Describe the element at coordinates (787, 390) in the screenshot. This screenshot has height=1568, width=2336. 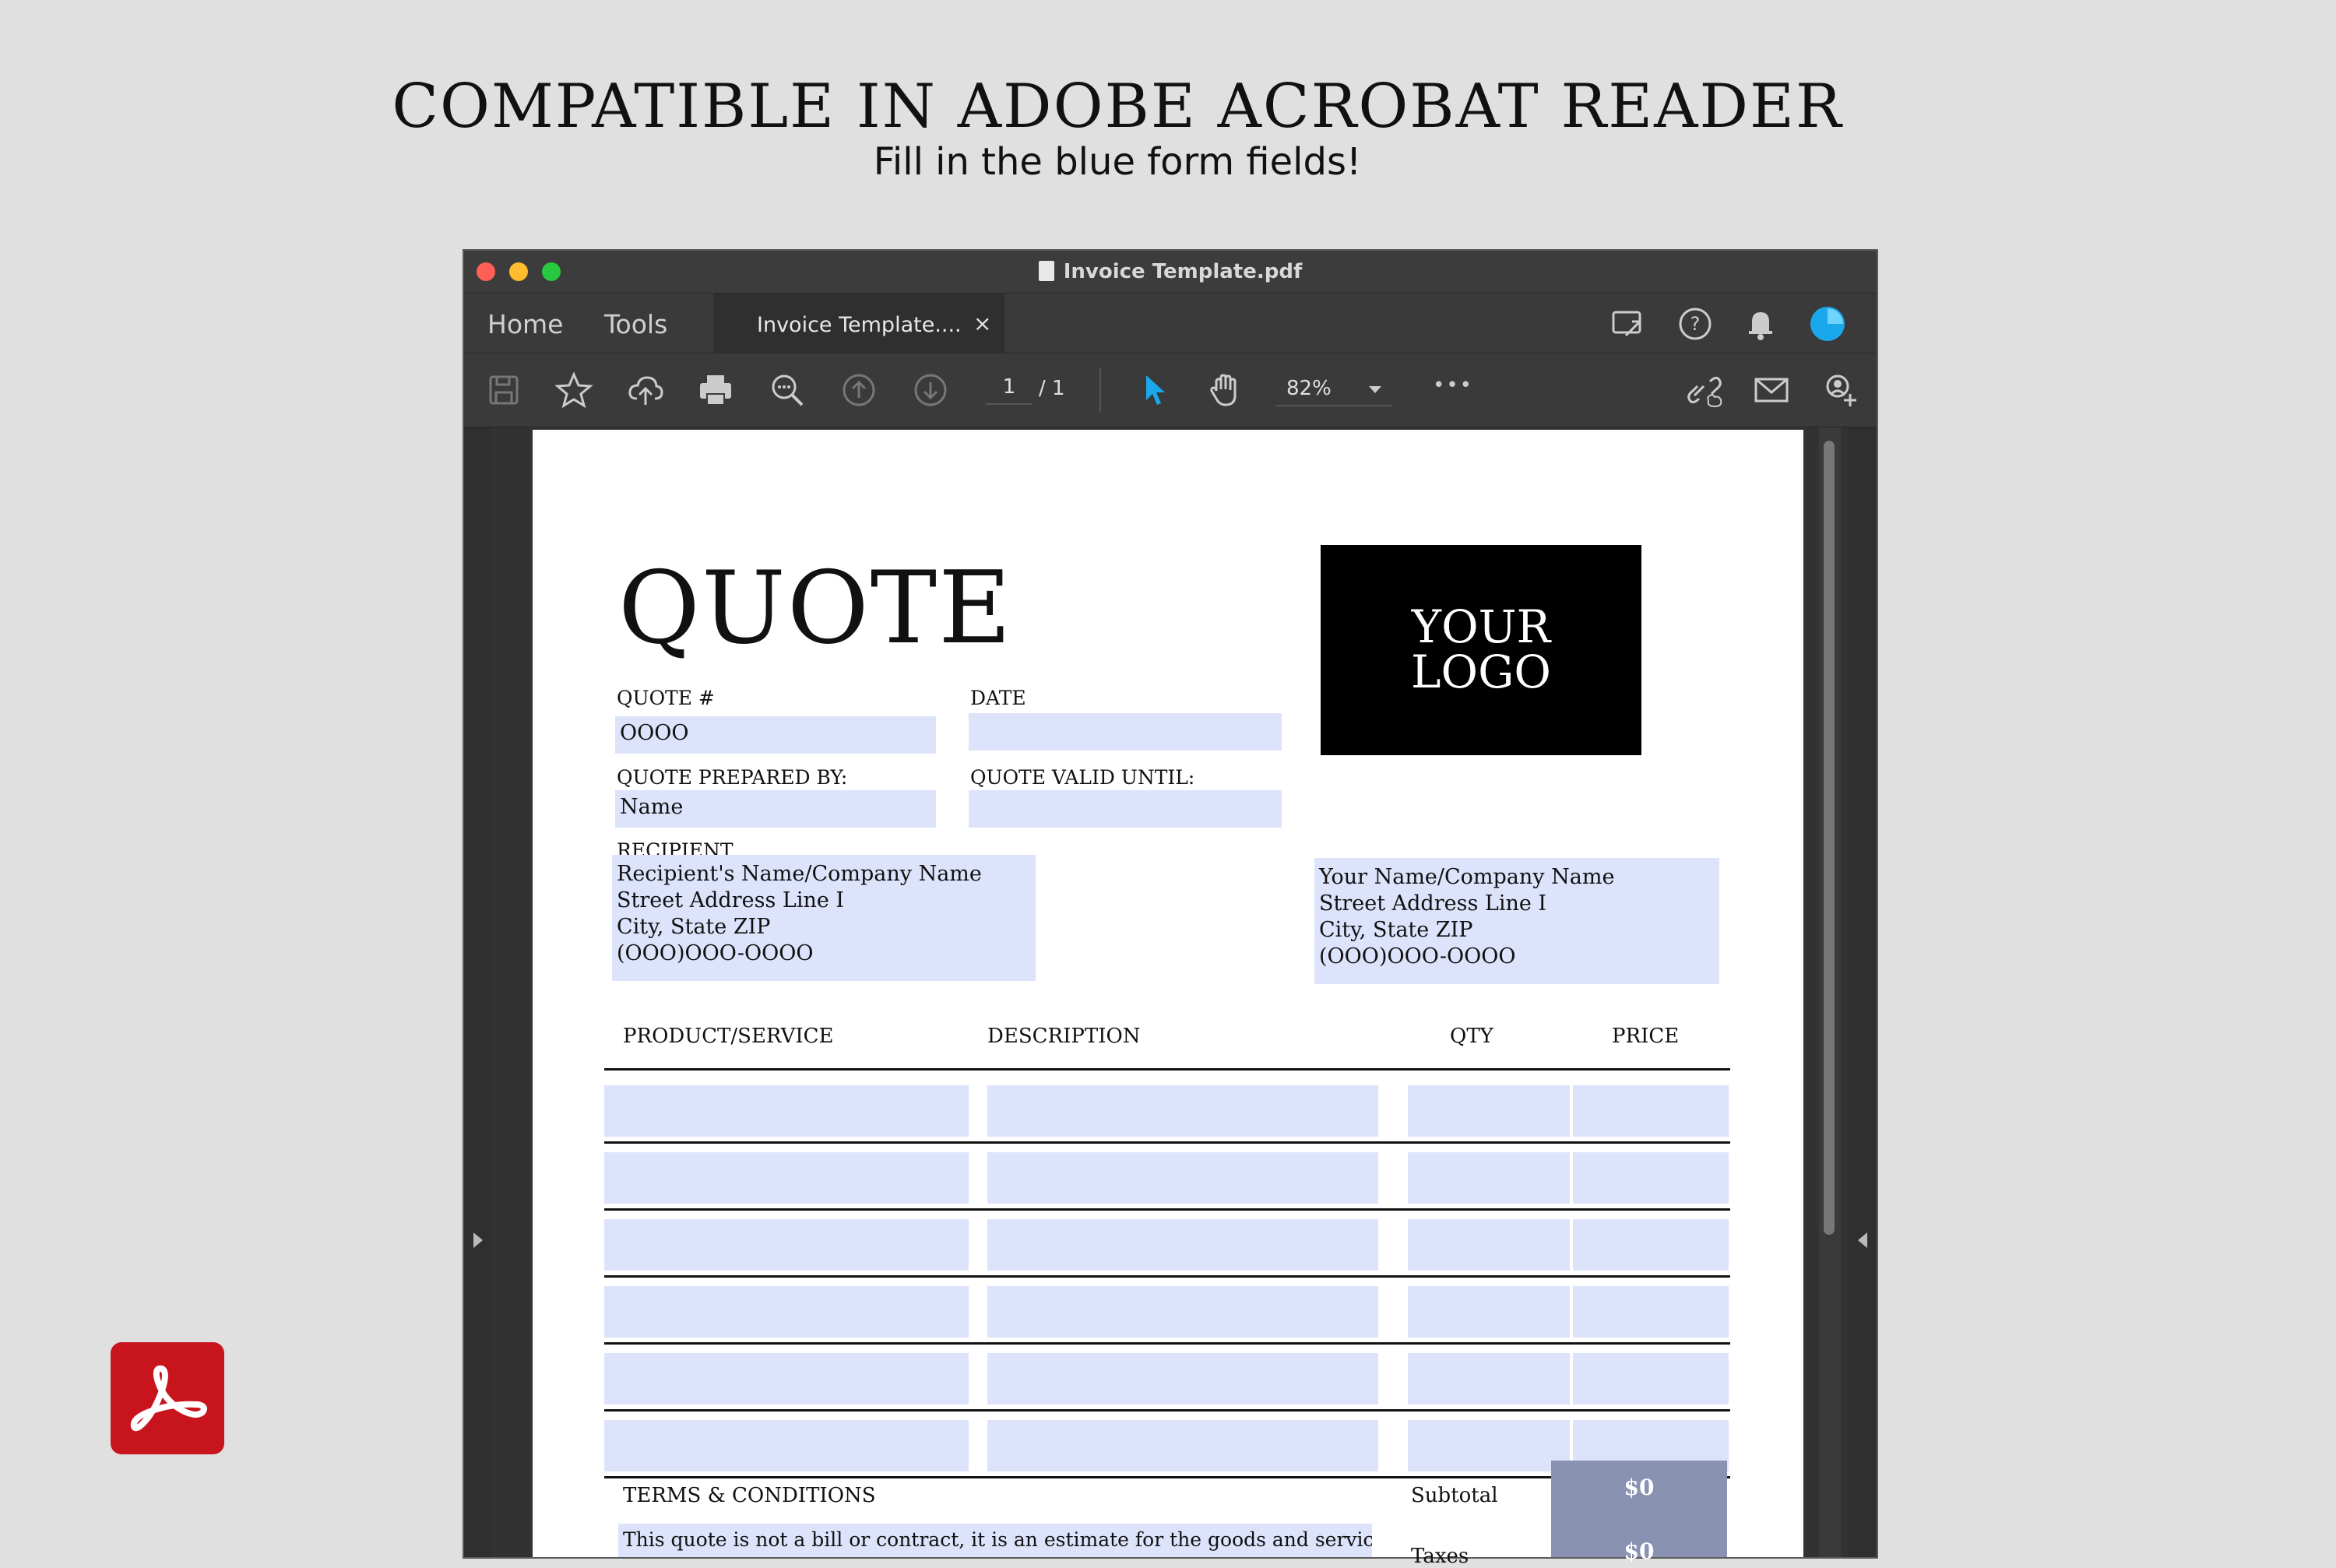
I see `zoom-search-icon` at that location.